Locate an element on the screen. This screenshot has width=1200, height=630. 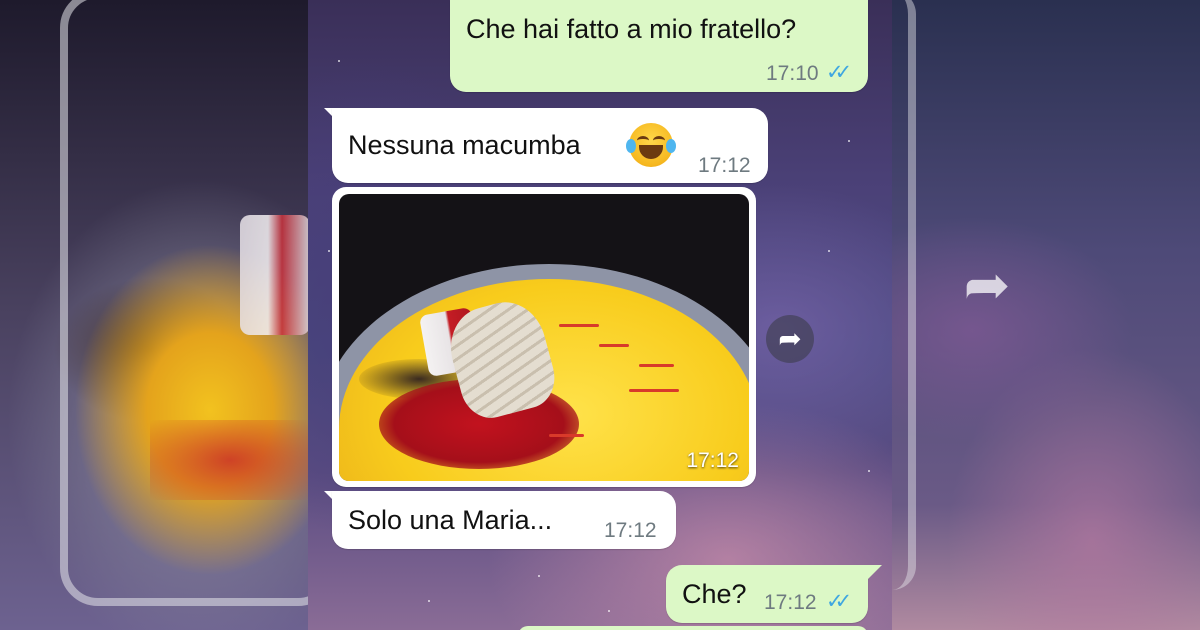
incoming-message: Solo una Maria... 17:12 is located at coordinates (504, 520).